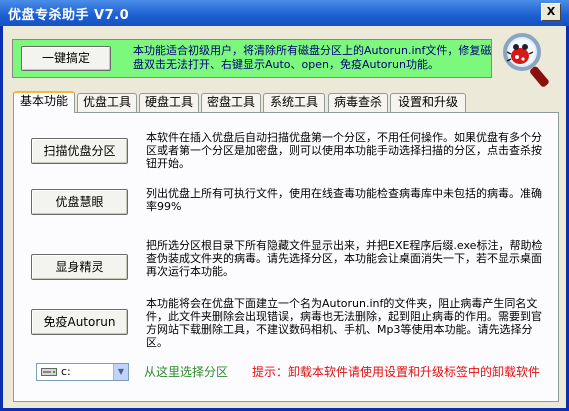 Image resolution: width=569 pixels, height=411 pixels. What do you see at coordinates (526, 60) in the screenshot?
I see `magnifier-bug-icon` at bounding box center [526, 60].